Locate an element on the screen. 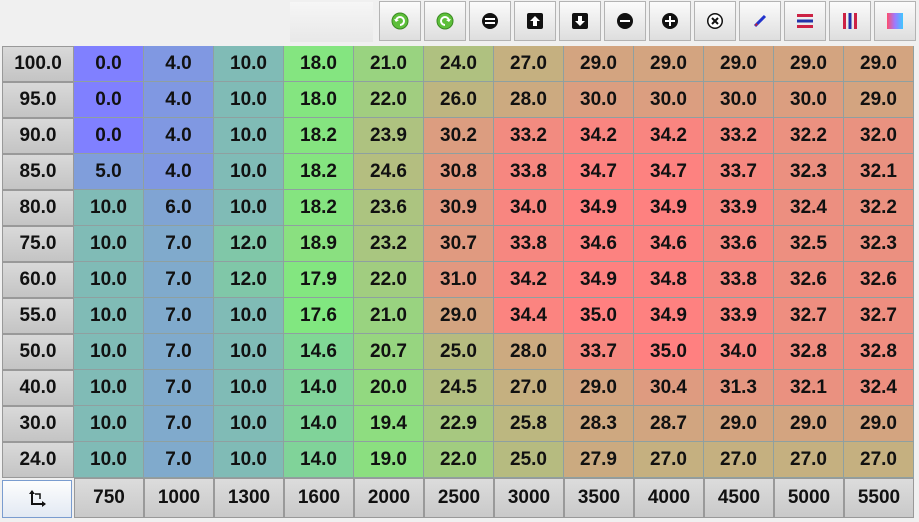 Image resolution: width=919 pixels, height=522 pixels. table-cell: 18.0 is located at coordinates (319, 64).